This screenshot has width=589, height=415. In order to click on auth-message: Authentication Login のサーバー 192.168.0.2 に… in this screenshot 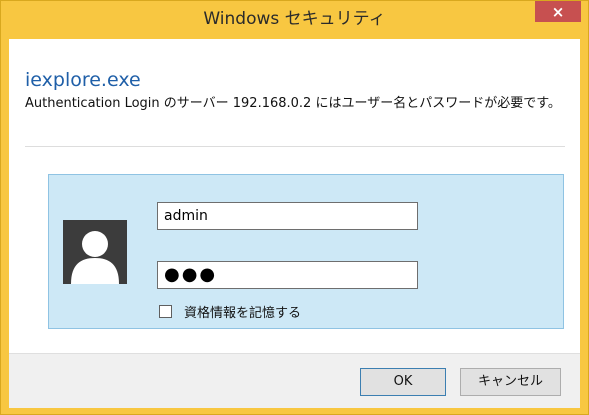, I will do `click(293, 103)`.